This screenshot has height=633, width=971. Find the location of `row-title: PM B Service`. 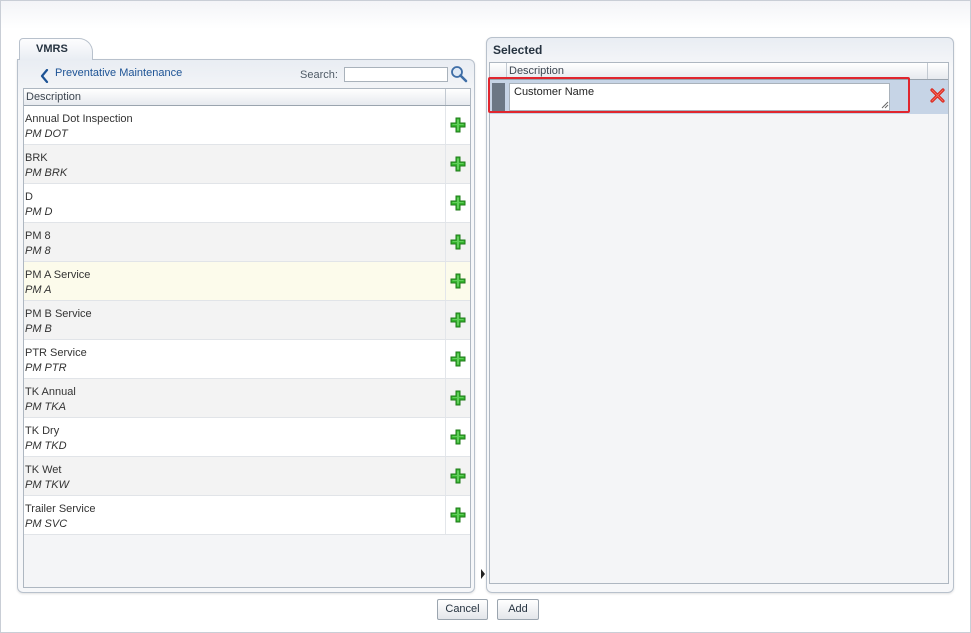

row-title: PM B Service is located at coordinates (58, 314).